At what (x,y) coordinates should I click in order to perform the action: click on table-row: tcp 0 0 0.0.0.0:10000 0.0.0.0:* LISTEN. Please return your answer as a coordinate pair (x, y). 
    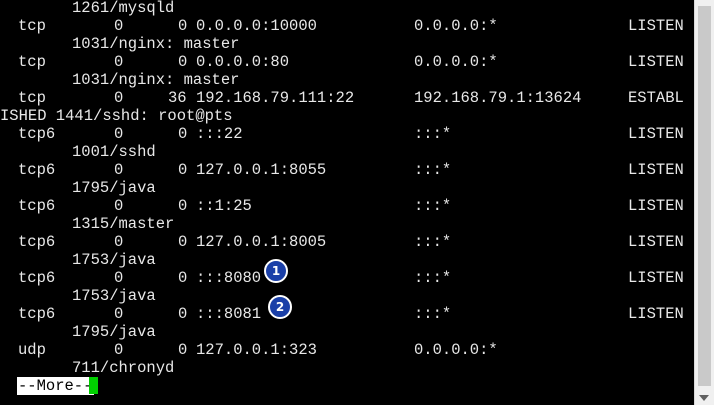
    Looking at the image, I should click on (351, 26).